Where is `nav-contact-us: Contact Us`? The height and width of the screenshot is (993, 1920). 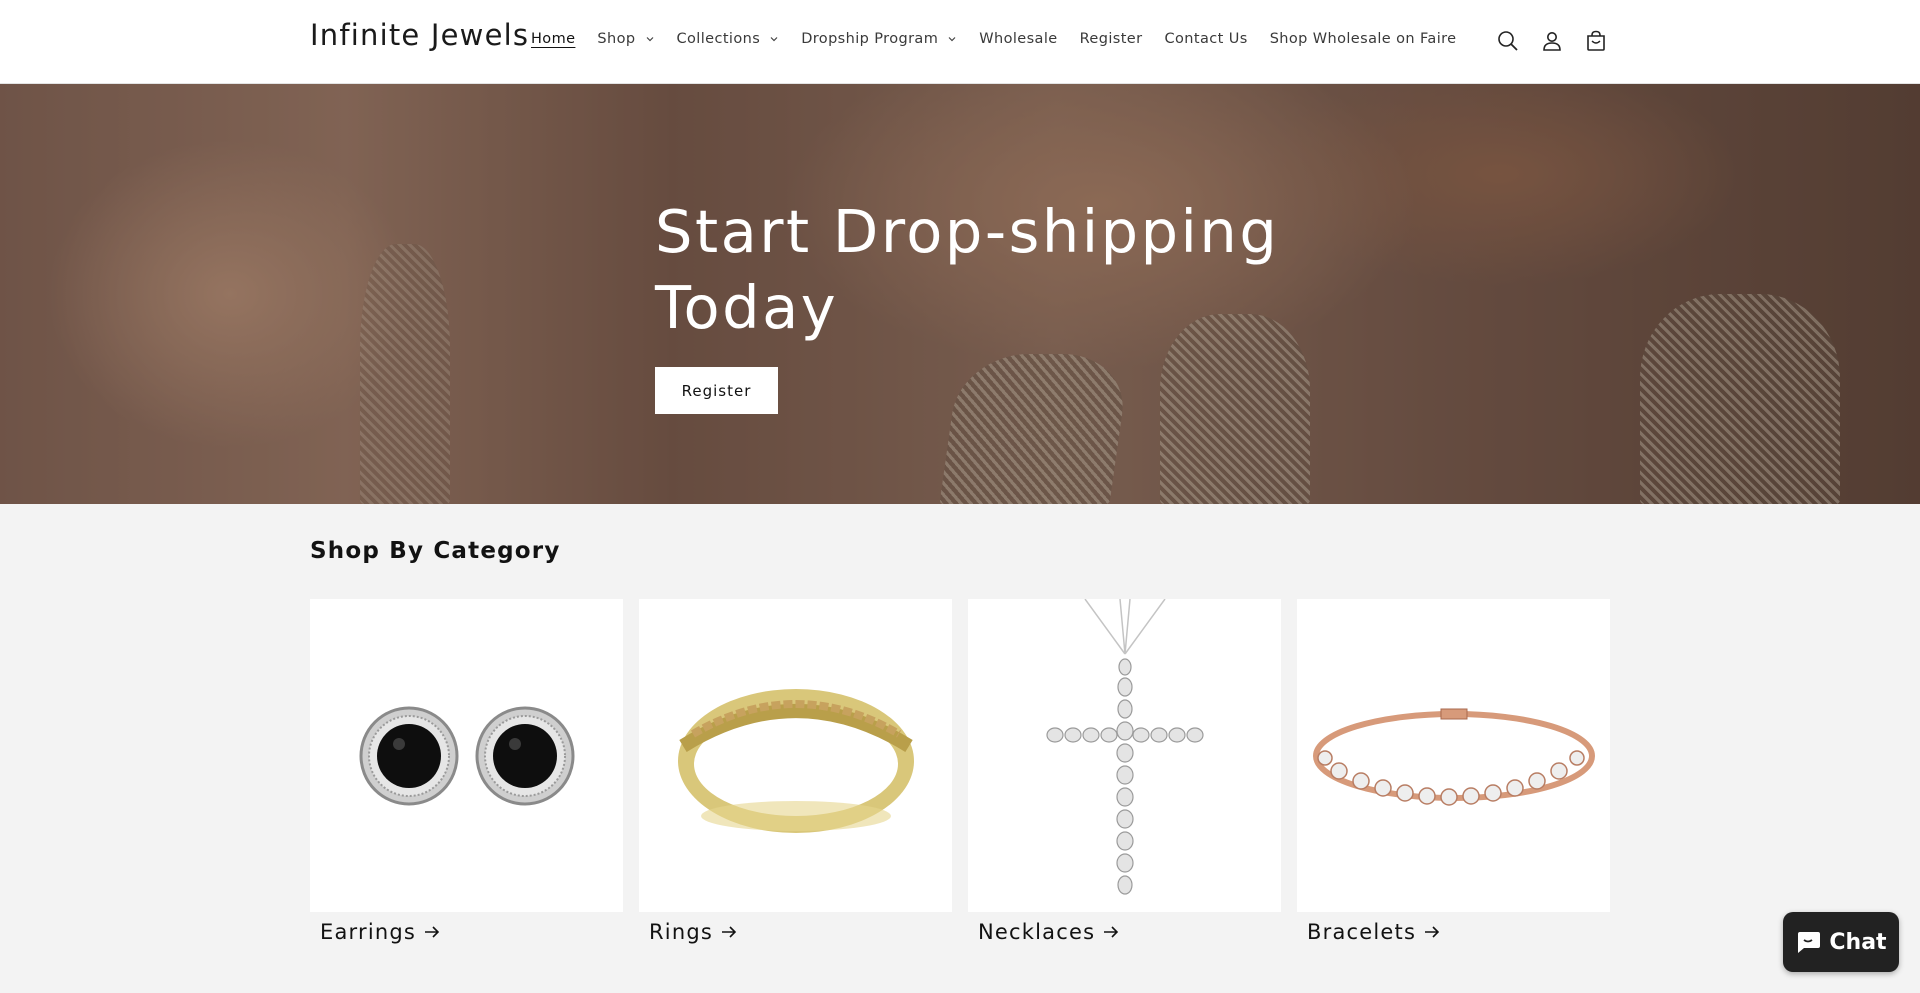
nav-contact-us: Contact Us is located at coordinates (1206, 39).